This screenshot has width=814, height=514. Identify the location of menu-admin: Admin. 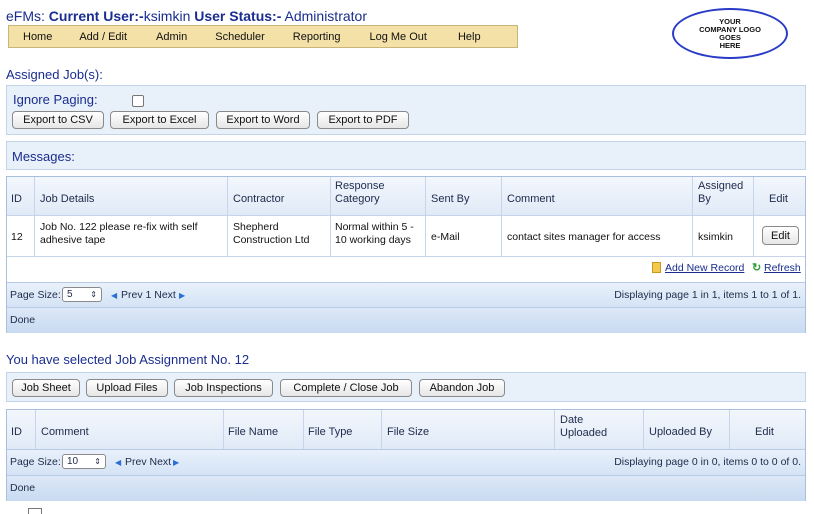
(171, 37).